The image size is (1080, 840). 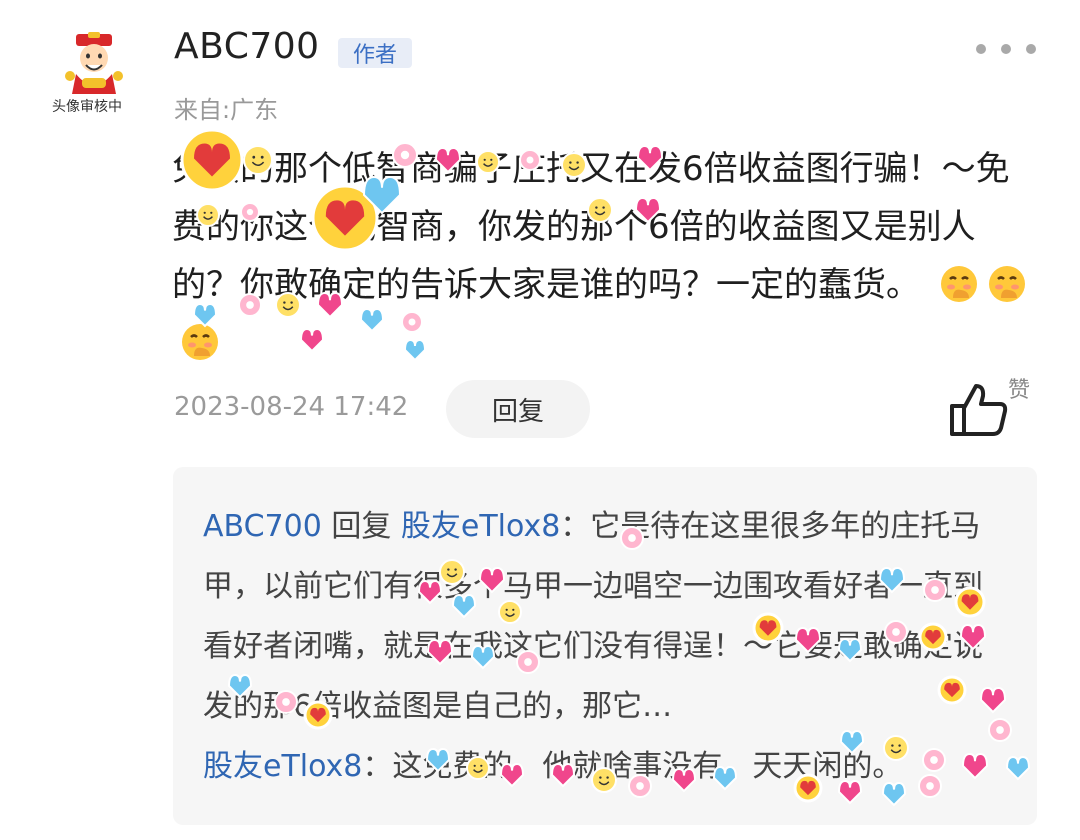 I want to click on avatar-caption: 头像审核中, so click(x=87, y=107).